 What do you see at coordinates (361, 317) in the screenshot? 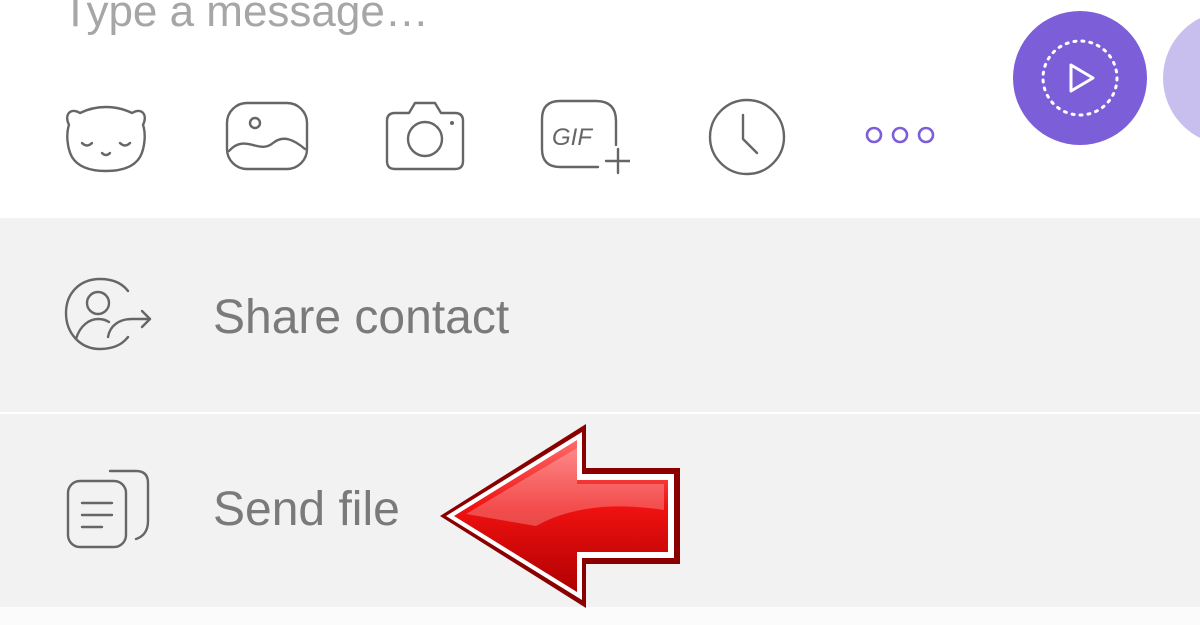
I see `menu-item-label: Share contact` at bounding box center [361, 317].